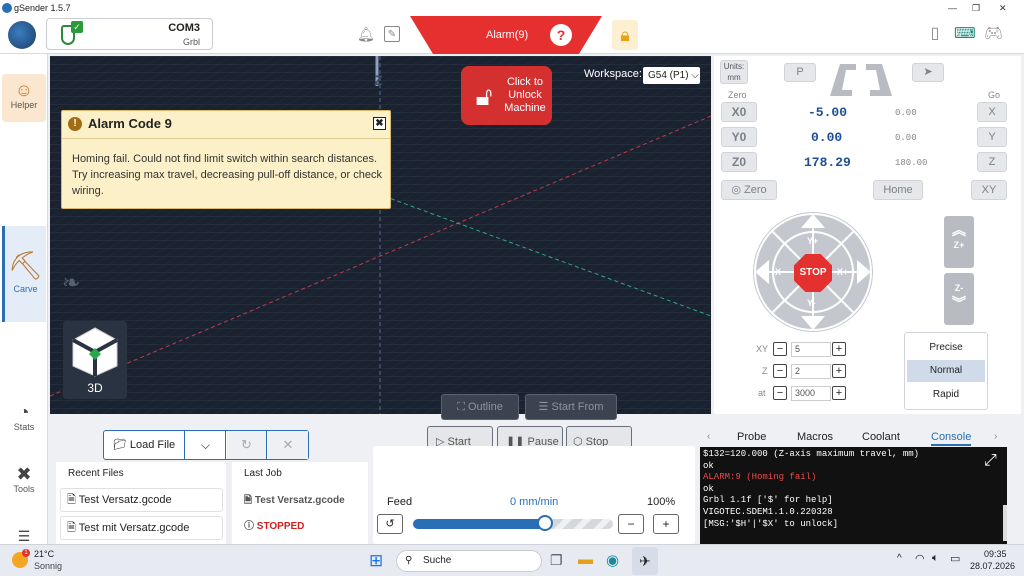  I want to click on tray-chevron-icon: ^, so click(899, 558).